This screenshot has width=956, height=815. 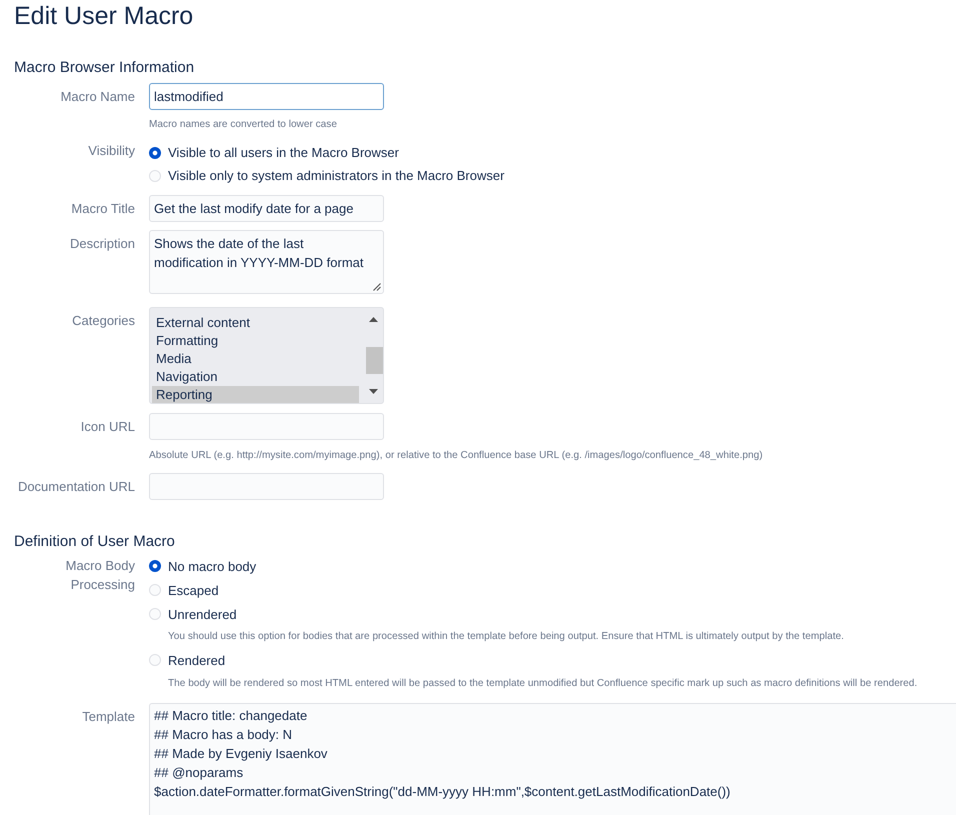 What do you see at coordinates (266, 486) in the screenshot?
I see `documentation-url-field` at bounding box center [266, 486].